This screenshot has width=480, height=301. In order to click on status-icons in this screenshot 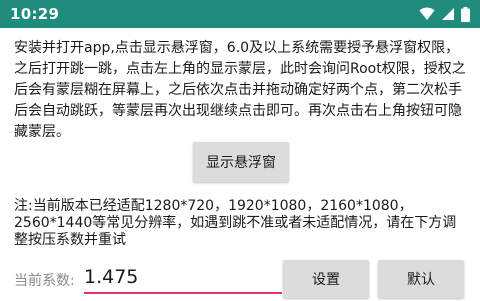, I will do `click(444, 14)`.